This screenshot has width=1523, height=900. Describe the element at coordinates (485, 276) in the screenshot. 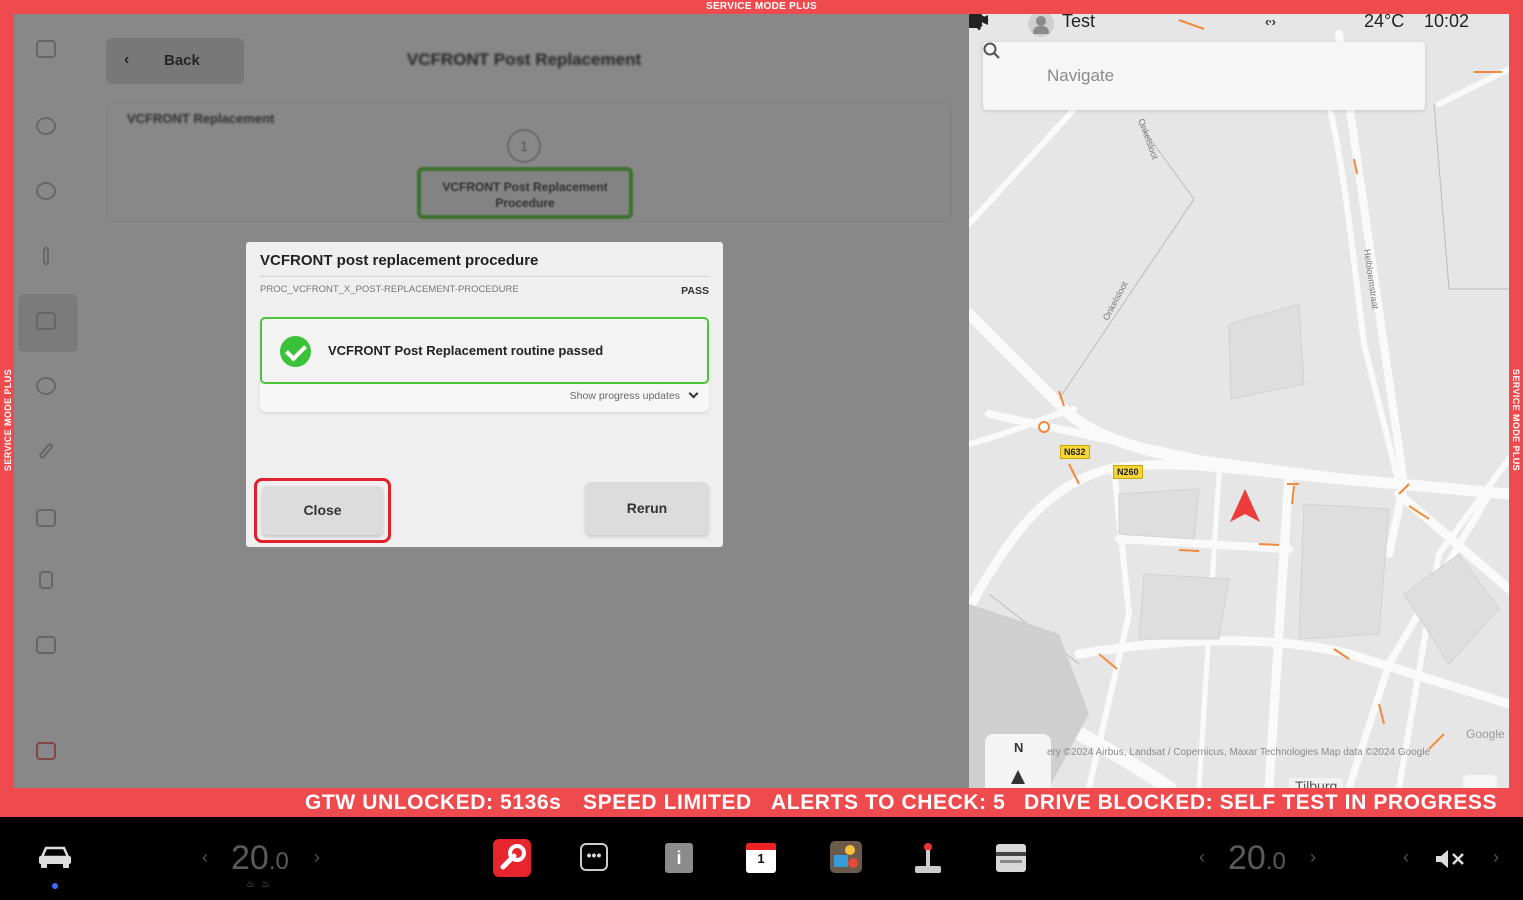

I see `dialog-divider` at that location.